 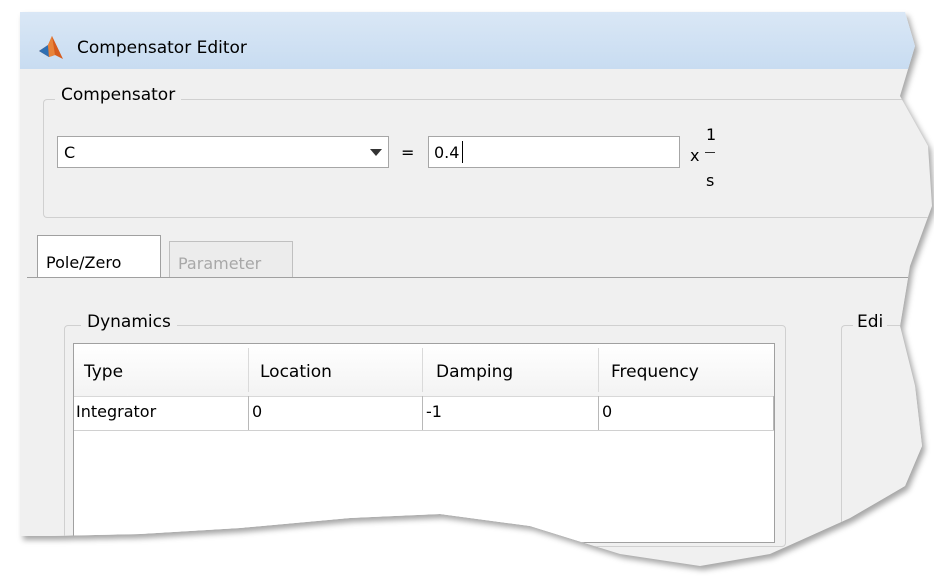 I want to click on column-header-type: Type, so click(x=103, y=372).